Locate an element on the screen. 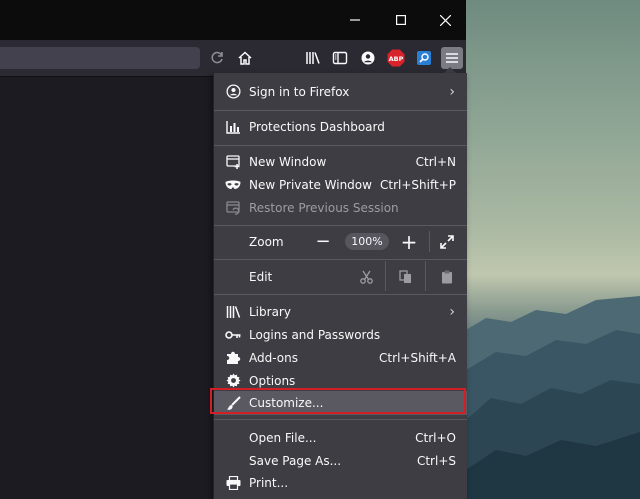 This screenshot has width=640, height=499. copy-button is located at coordinates (405, 277).